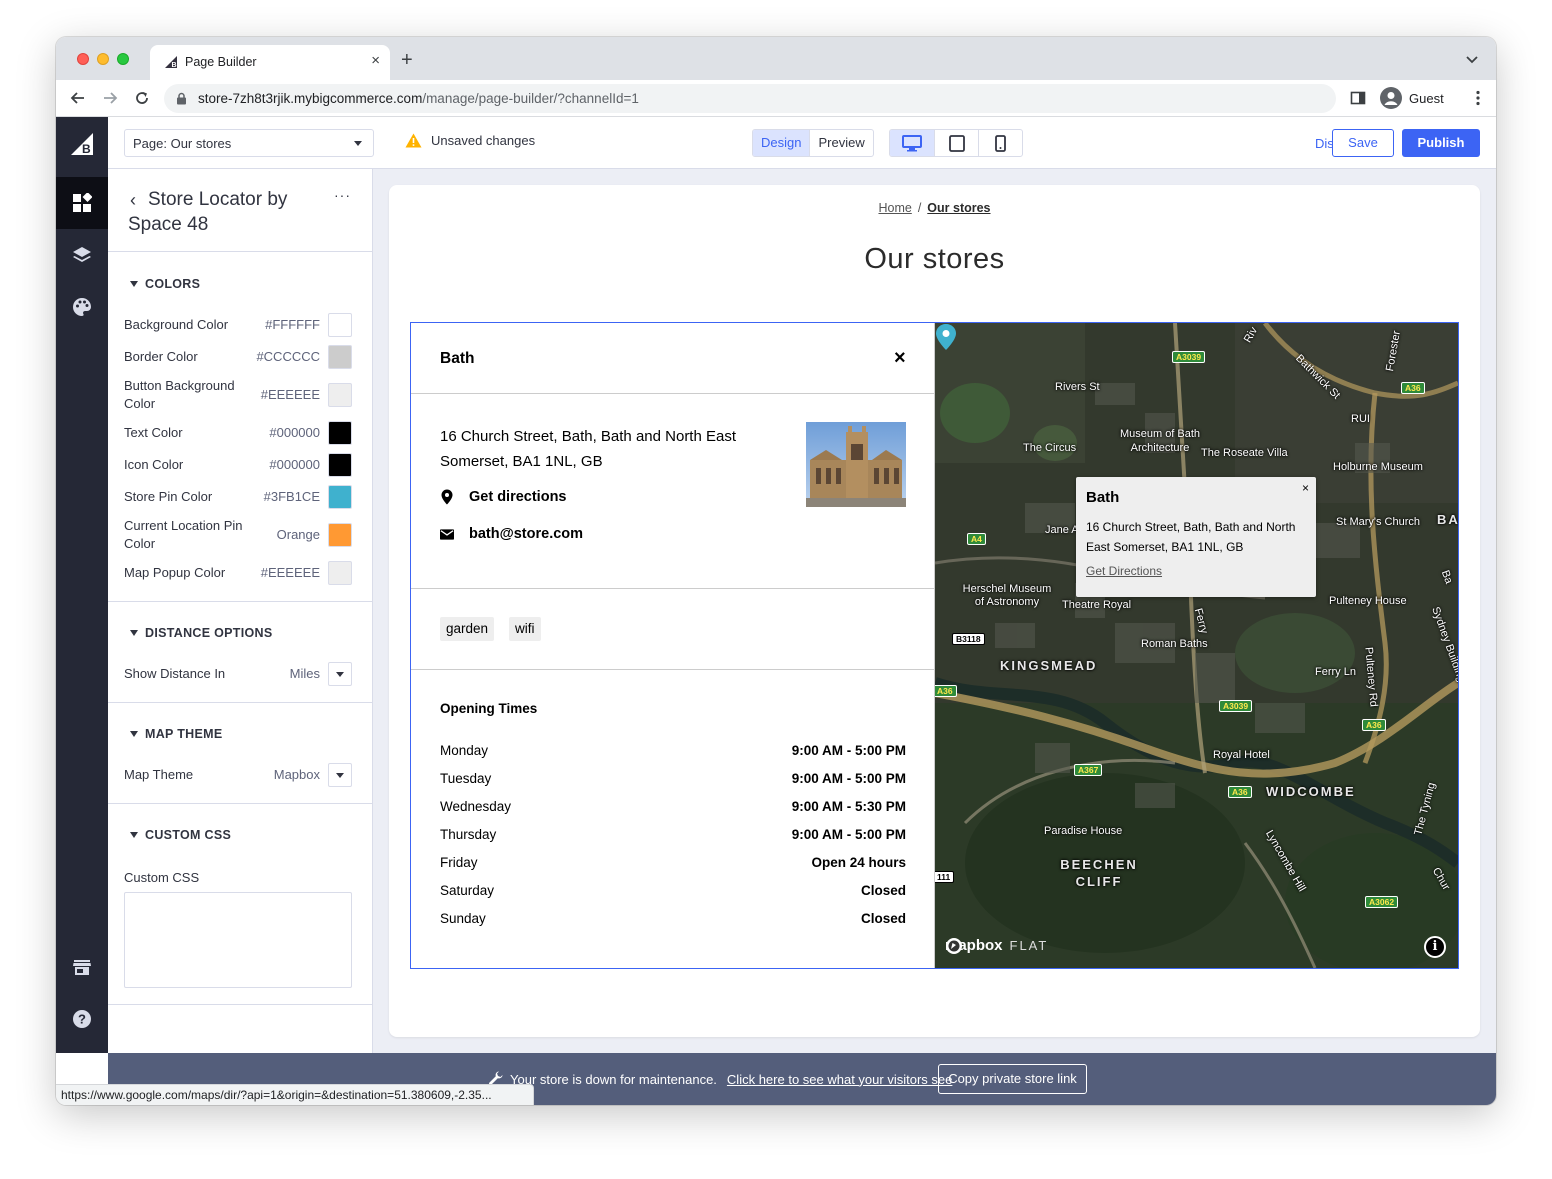 The image size is (1552, 1179). I want to click on rail-theme-styles, so click(82, 307).